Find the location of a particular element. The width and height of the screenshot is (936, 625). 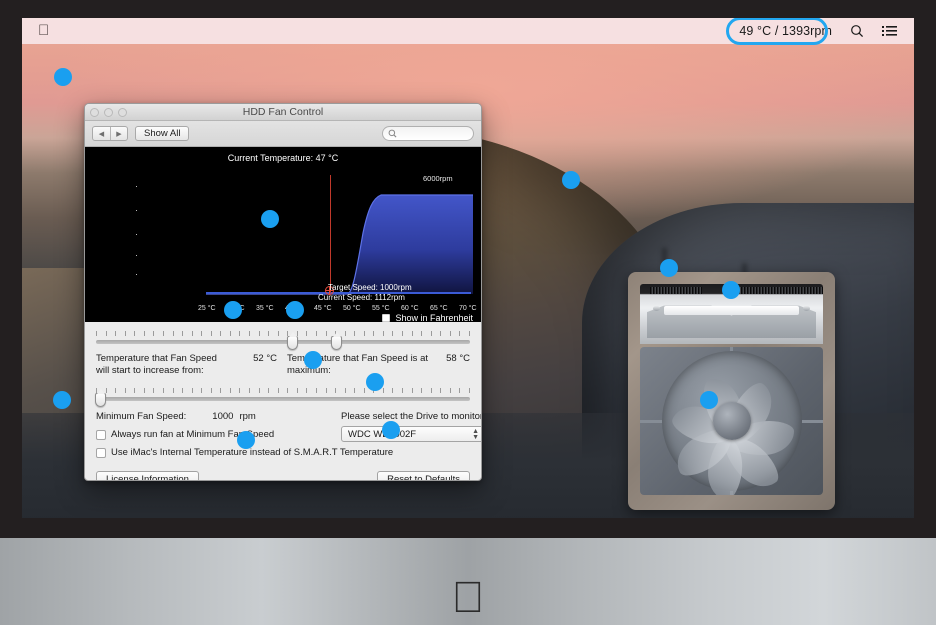

x-tick-label: 50 °C is located at coordinates (352, 308).